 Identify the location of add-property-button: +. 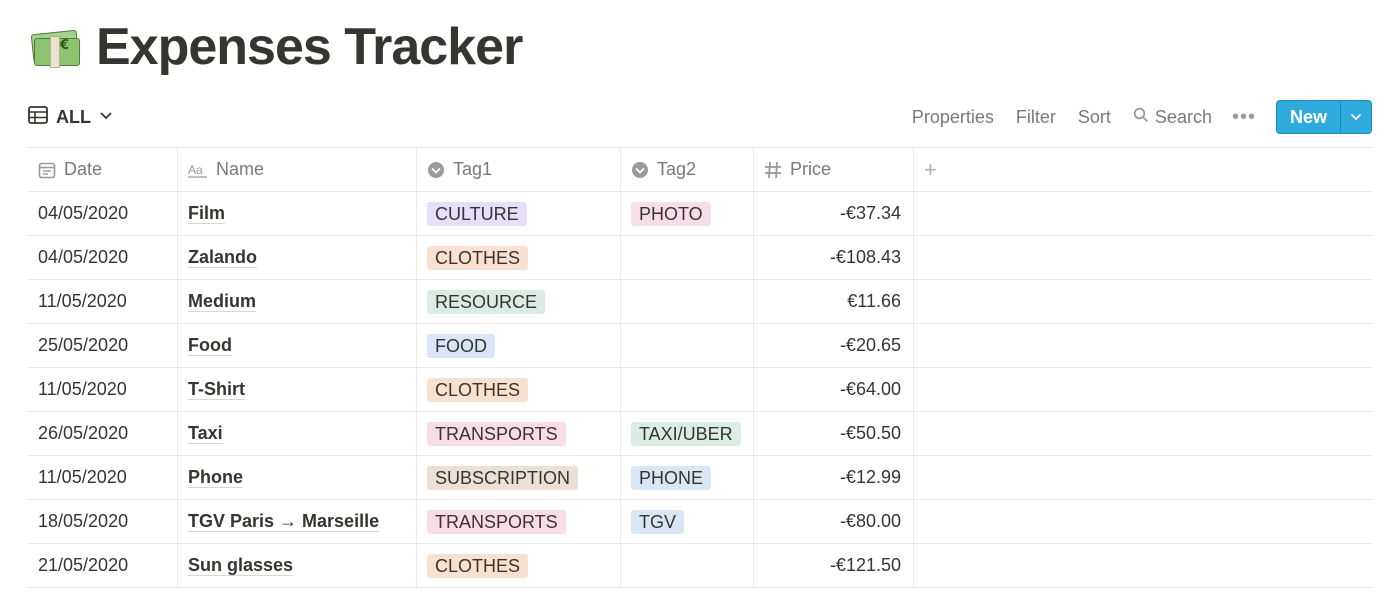
(1143, 169).